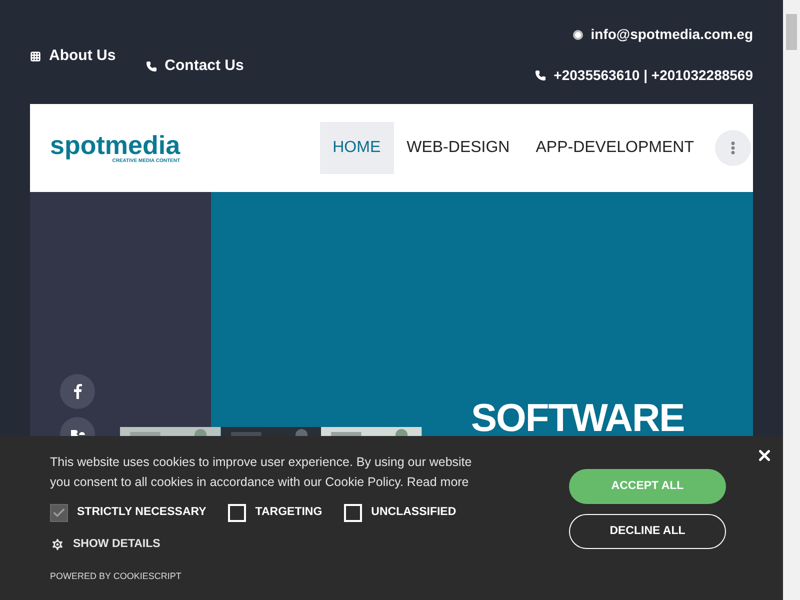  Describe the element at coordinates (400, 513) in the screenshot. I see `cookie-checkbox: UNCLASSIFIED` at that location.